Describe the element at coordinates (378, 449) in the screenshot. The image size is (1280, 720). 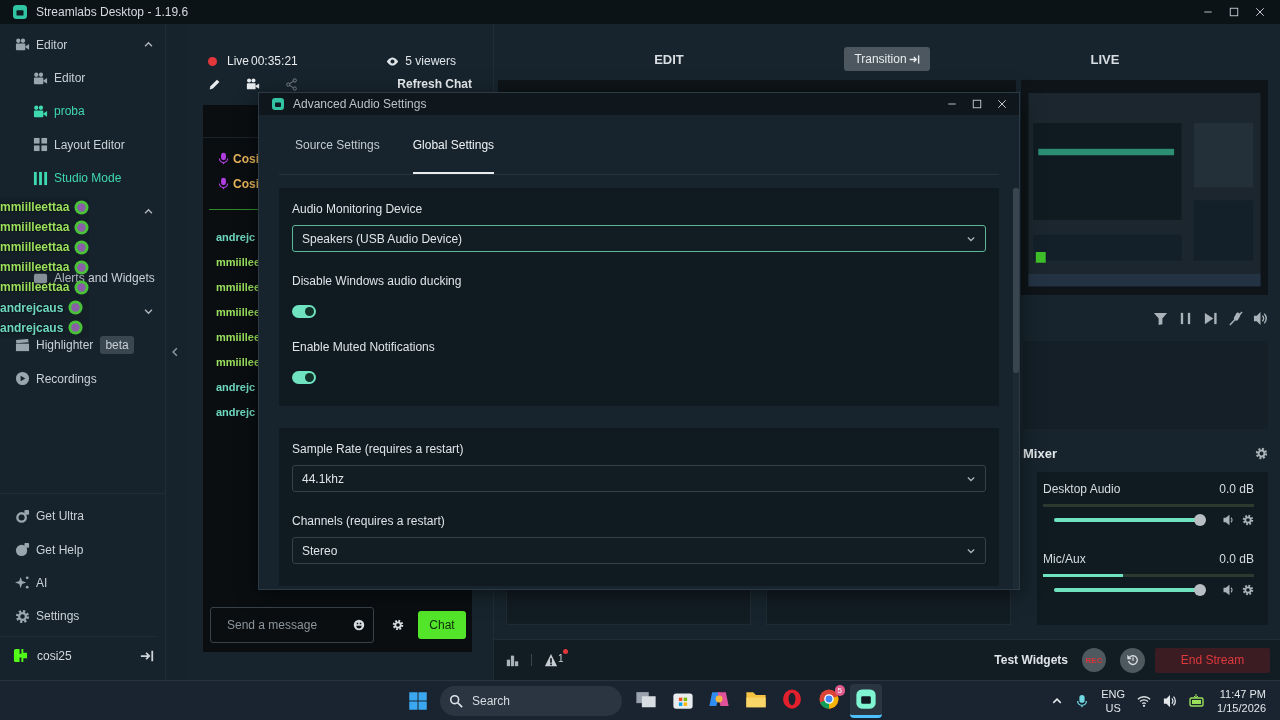
I see `field-label: Sample Rate (requires a restart)` at that location.